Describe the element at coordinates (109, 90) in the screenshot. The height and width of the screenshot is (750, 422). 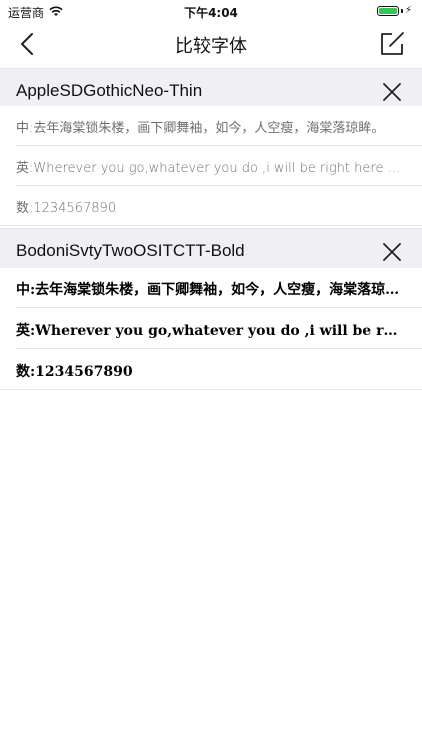
I see `font-name: AppleSDGothicNeo-Thin` at that location.